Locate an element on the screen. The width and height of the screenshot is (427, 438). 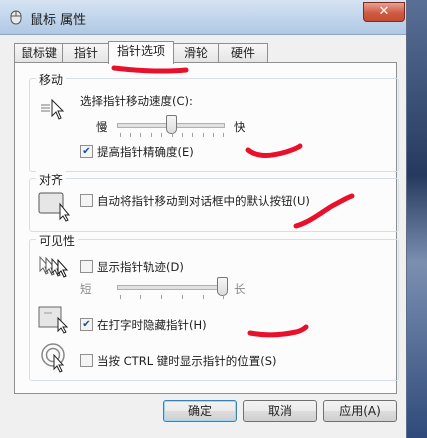
tab-hardware: 硬件 is located at coordinates (243, 53).